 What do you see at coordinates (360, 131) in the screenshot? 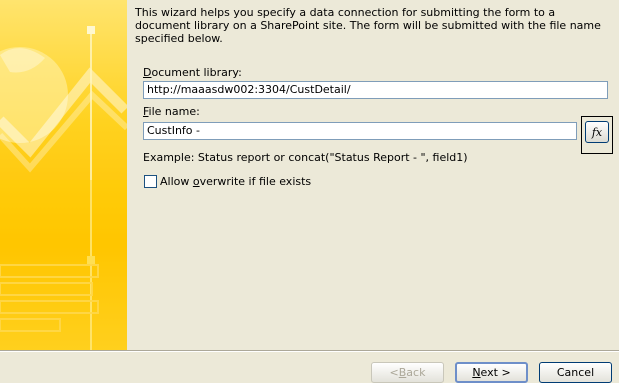
I see `file-name-input: CustInfo -` at bounding box center [360, 131].